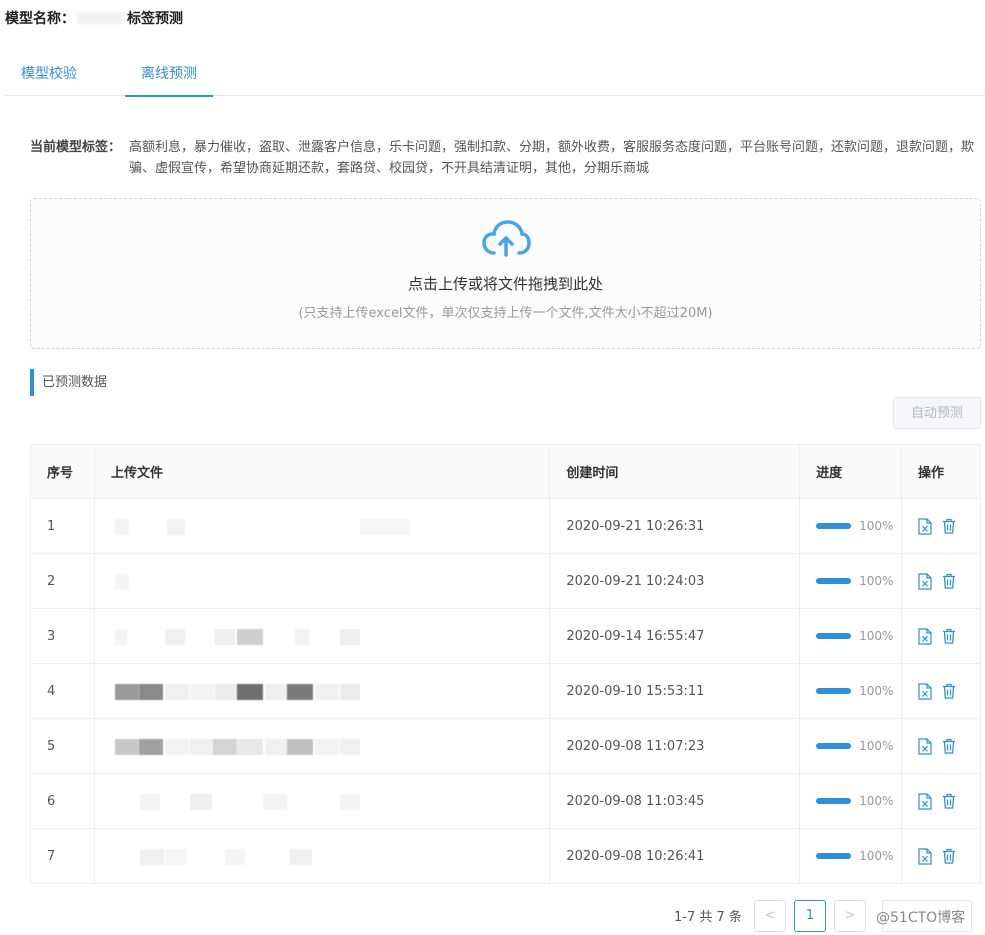 The image size is (985, 935). Describe the element at coordinates (505, 284) in the screenshot. I see `upload-main-text: 点击上传或将文件拖拽到此处` at that location.